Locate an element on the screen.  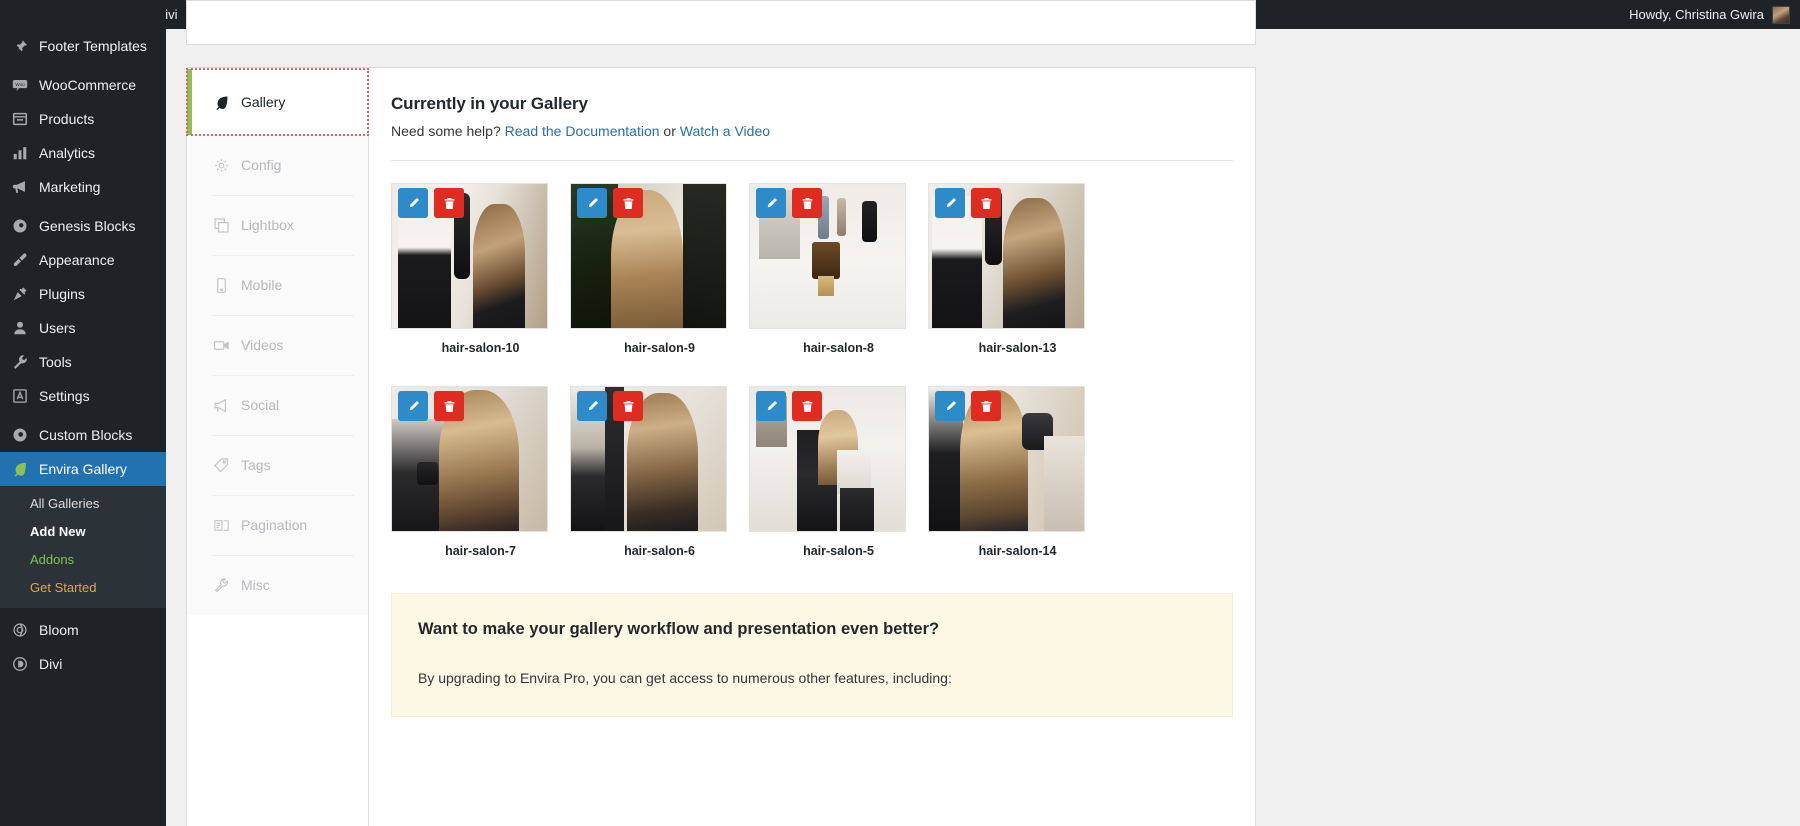
gallery-item-caption: hair-salon-7 is located at coordinates (480, 551).